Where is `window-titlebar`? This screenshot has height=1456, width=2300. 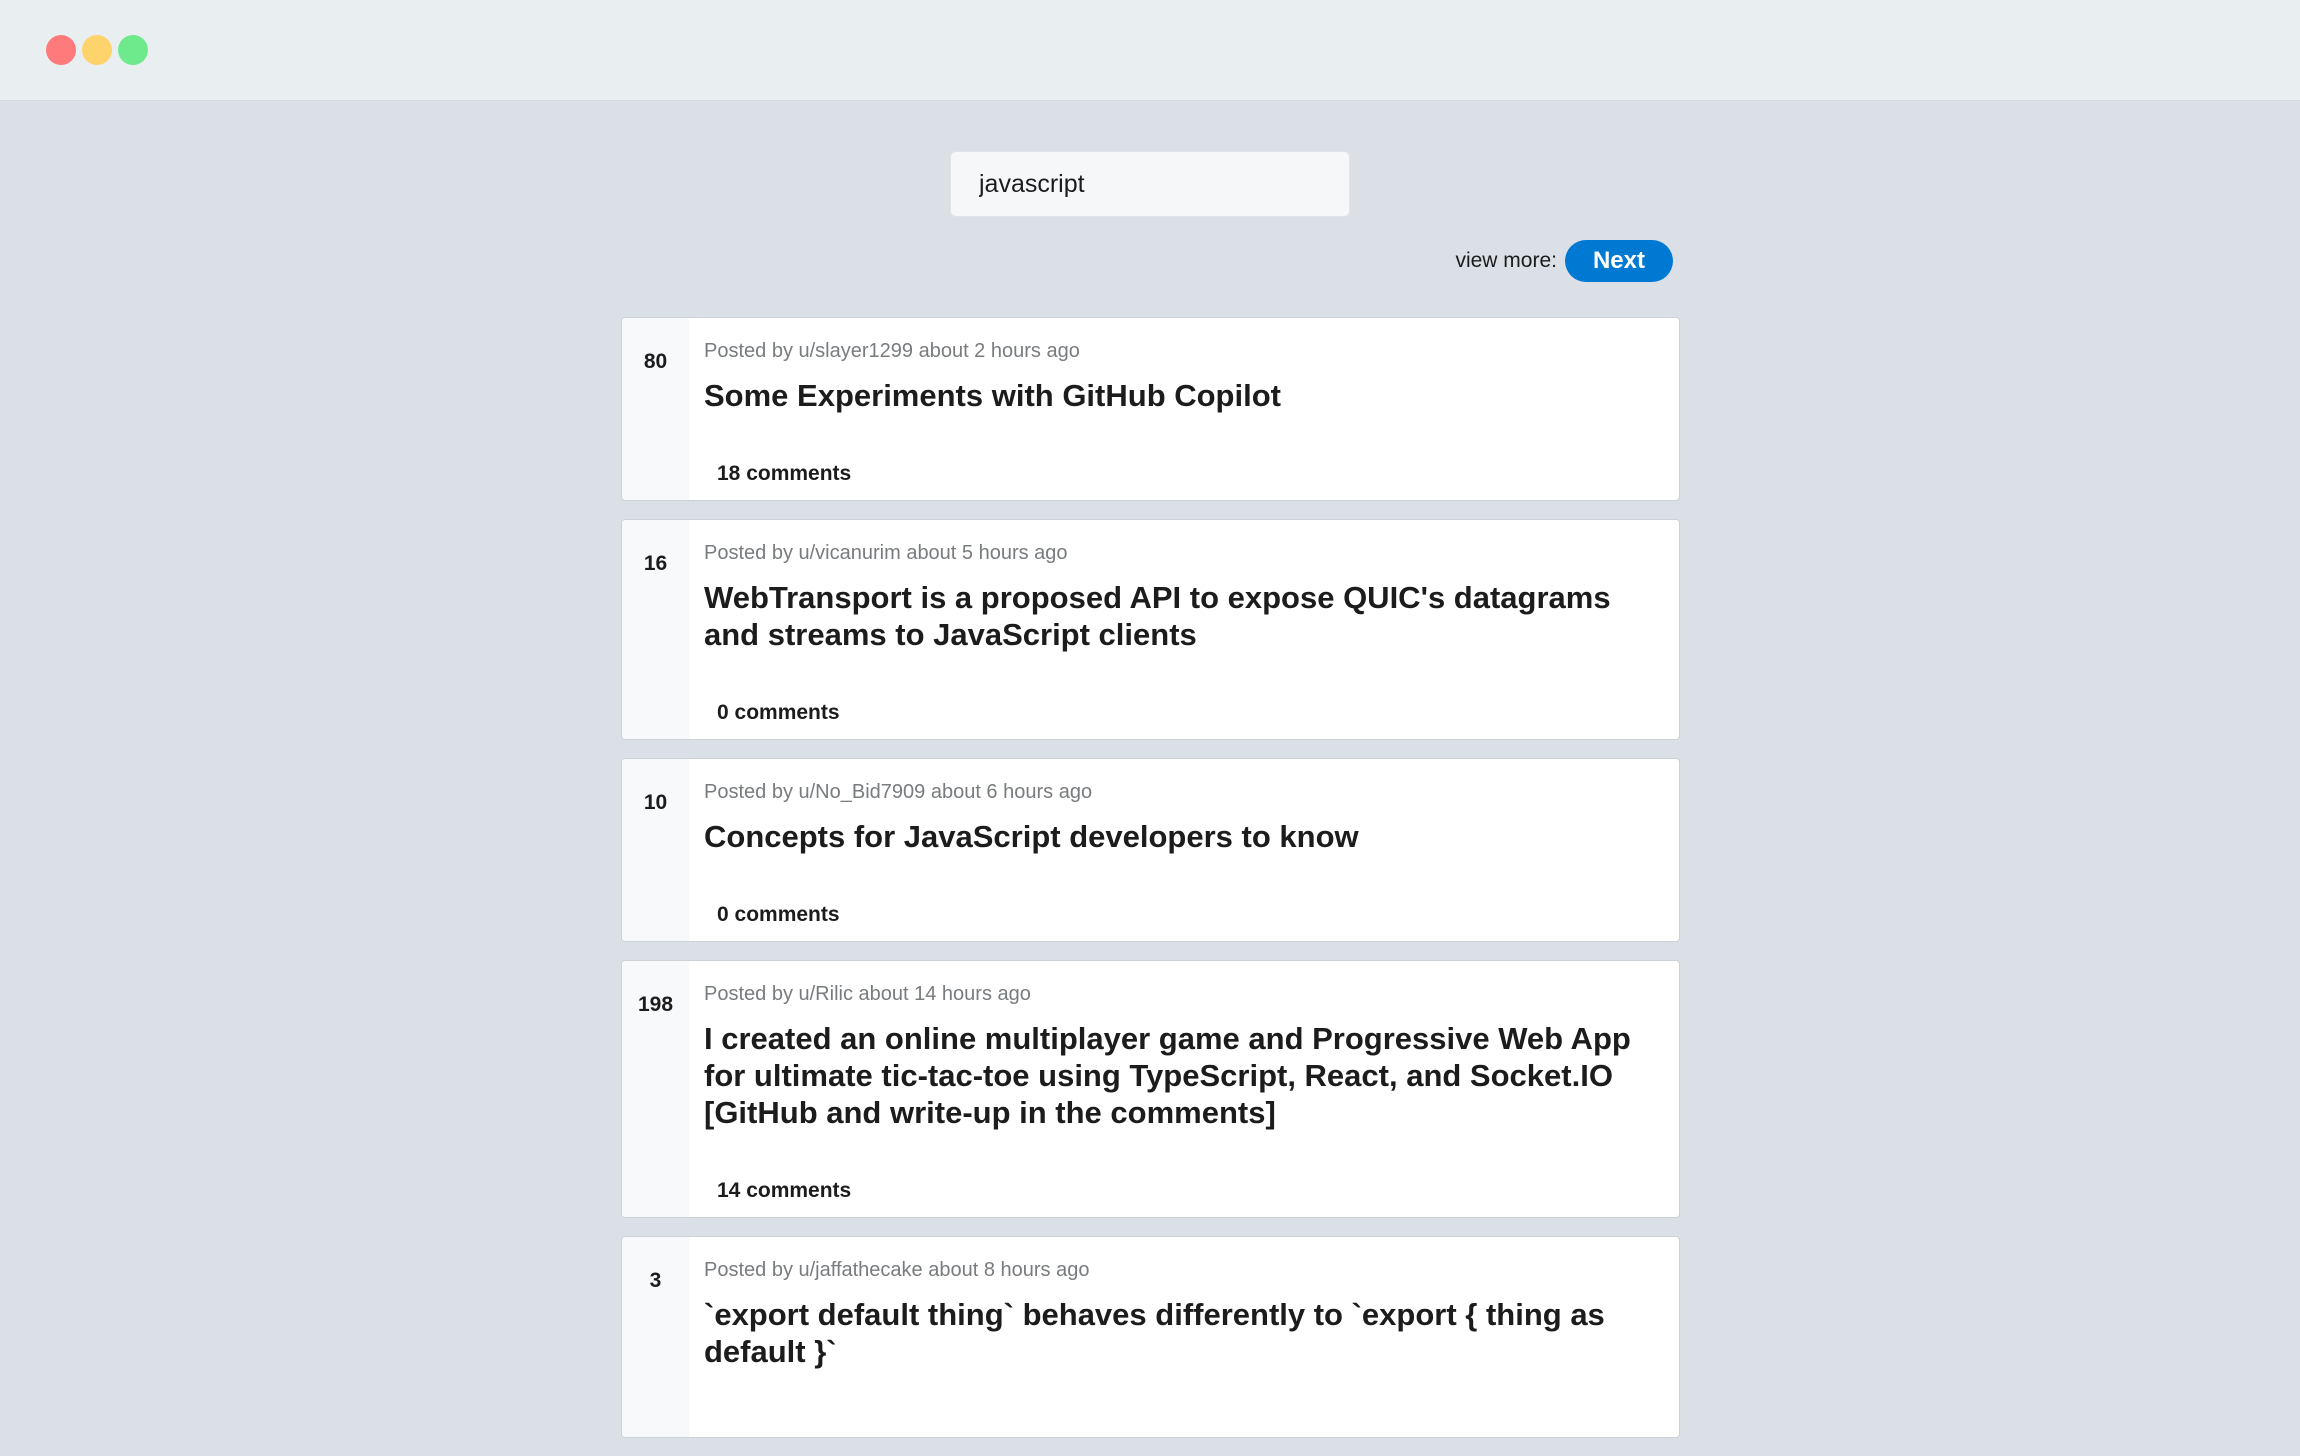
window-titlebar is located at coordinates (1150, 50).